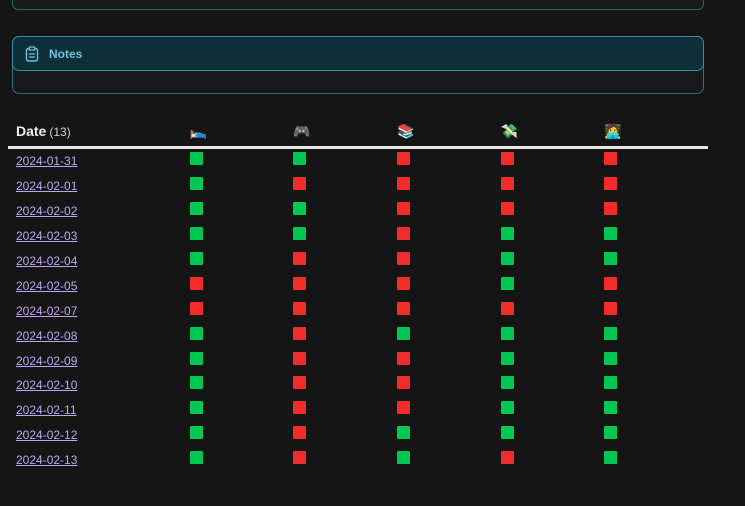 Image resolution: width=745 pixels, height=506 pixels. What do you see at coordinates (358, 335) in the screenshot?
I see `table-row: 2024-02-08` at bounding box center [358, 335].